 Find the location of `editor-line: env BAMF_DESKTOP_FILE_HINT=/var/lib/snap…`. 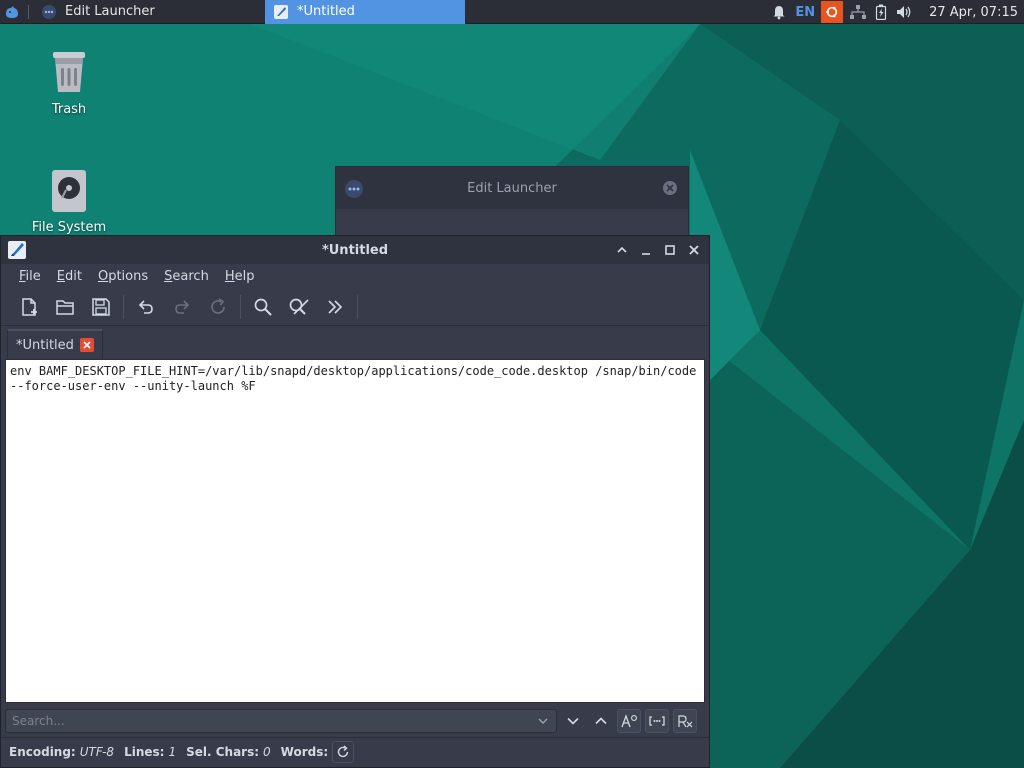

editor-line: env BAMF_DESKTOP_FILE_HINT=/var/lib/snap… is located at coordinates (353, 371).